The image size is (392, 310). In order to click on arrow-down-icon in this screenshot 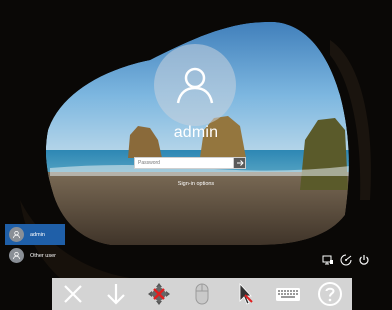, I will do `click(116, 294)`.